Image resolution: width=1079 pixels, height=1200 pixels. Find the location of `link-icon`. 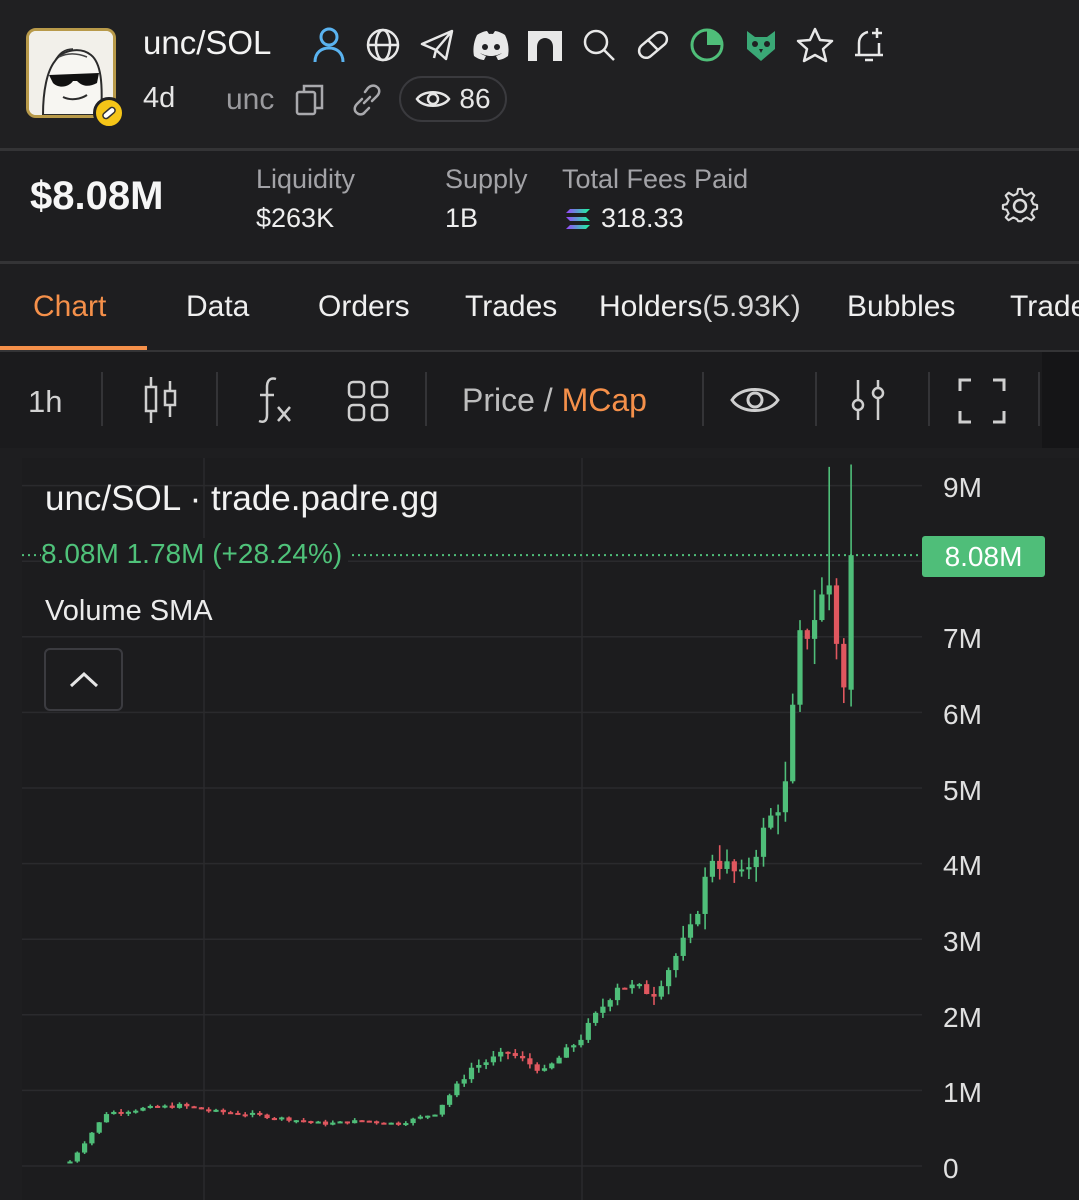

link-icon is located at coordinates (367, 100).